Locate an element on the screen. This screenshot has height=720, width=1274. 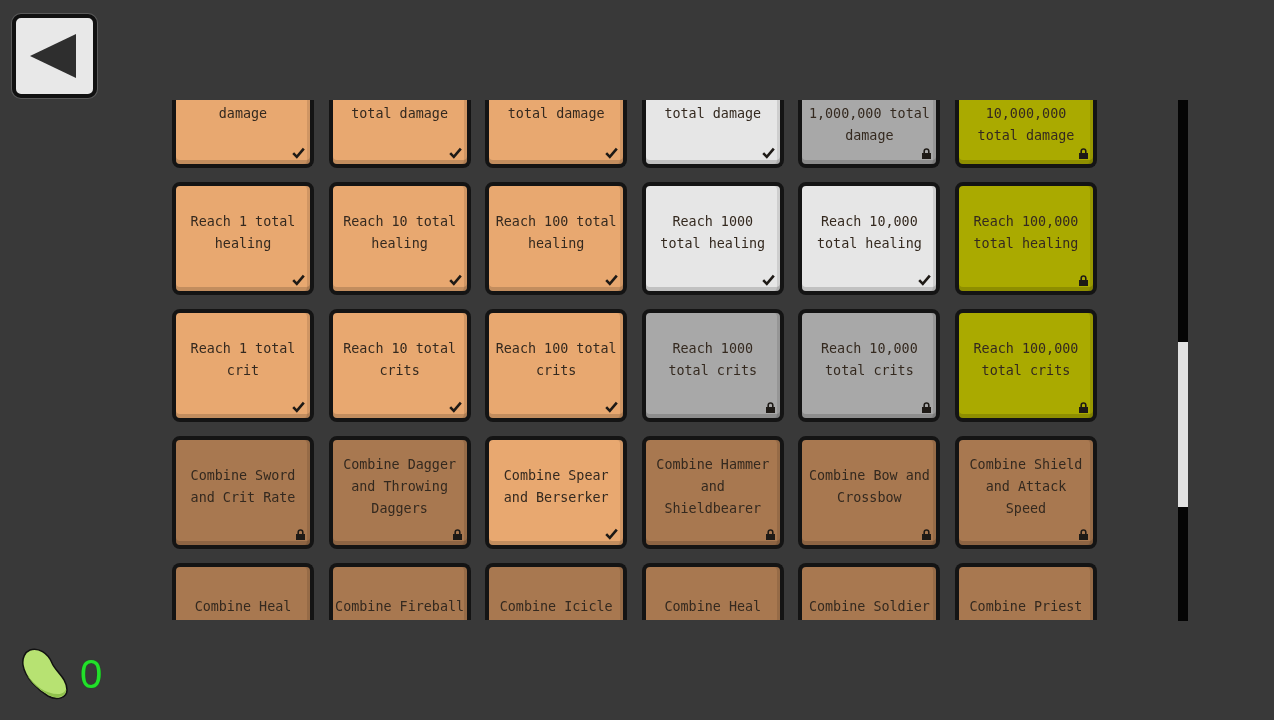
achievement-label: Combine Sword and Crit Rate is located at coordinates (243, 486).